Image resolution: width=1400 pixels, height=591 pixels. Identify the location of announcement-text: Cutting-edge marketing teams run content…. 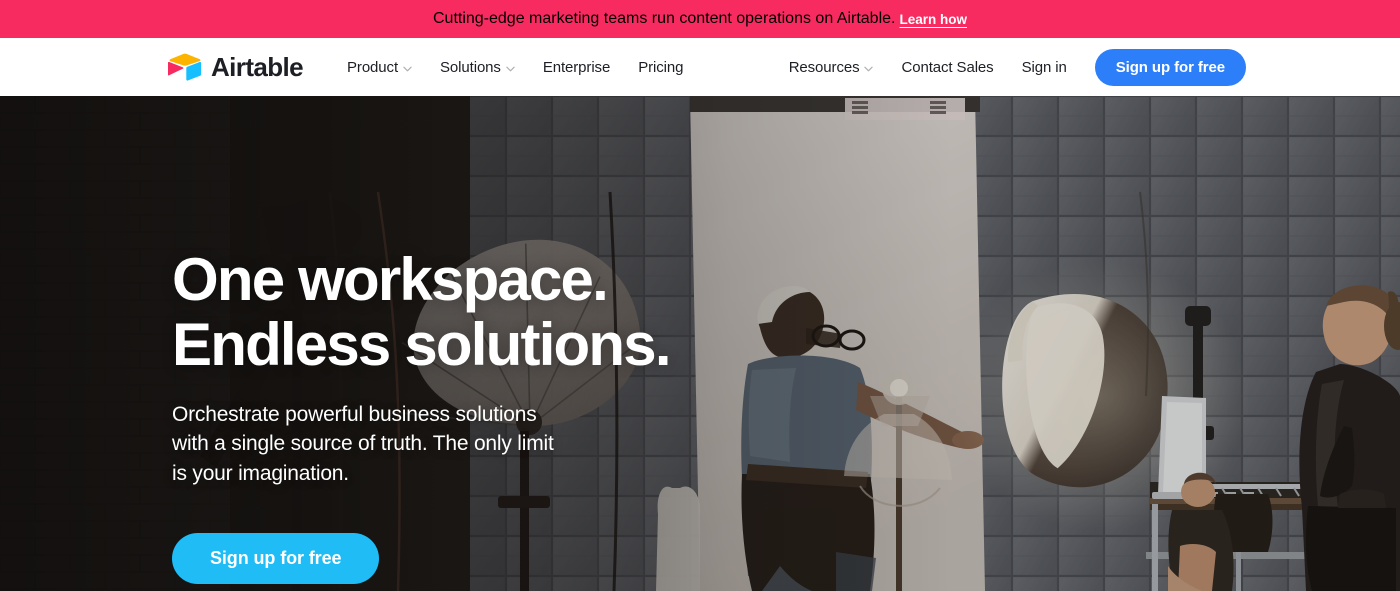
(664, 18).